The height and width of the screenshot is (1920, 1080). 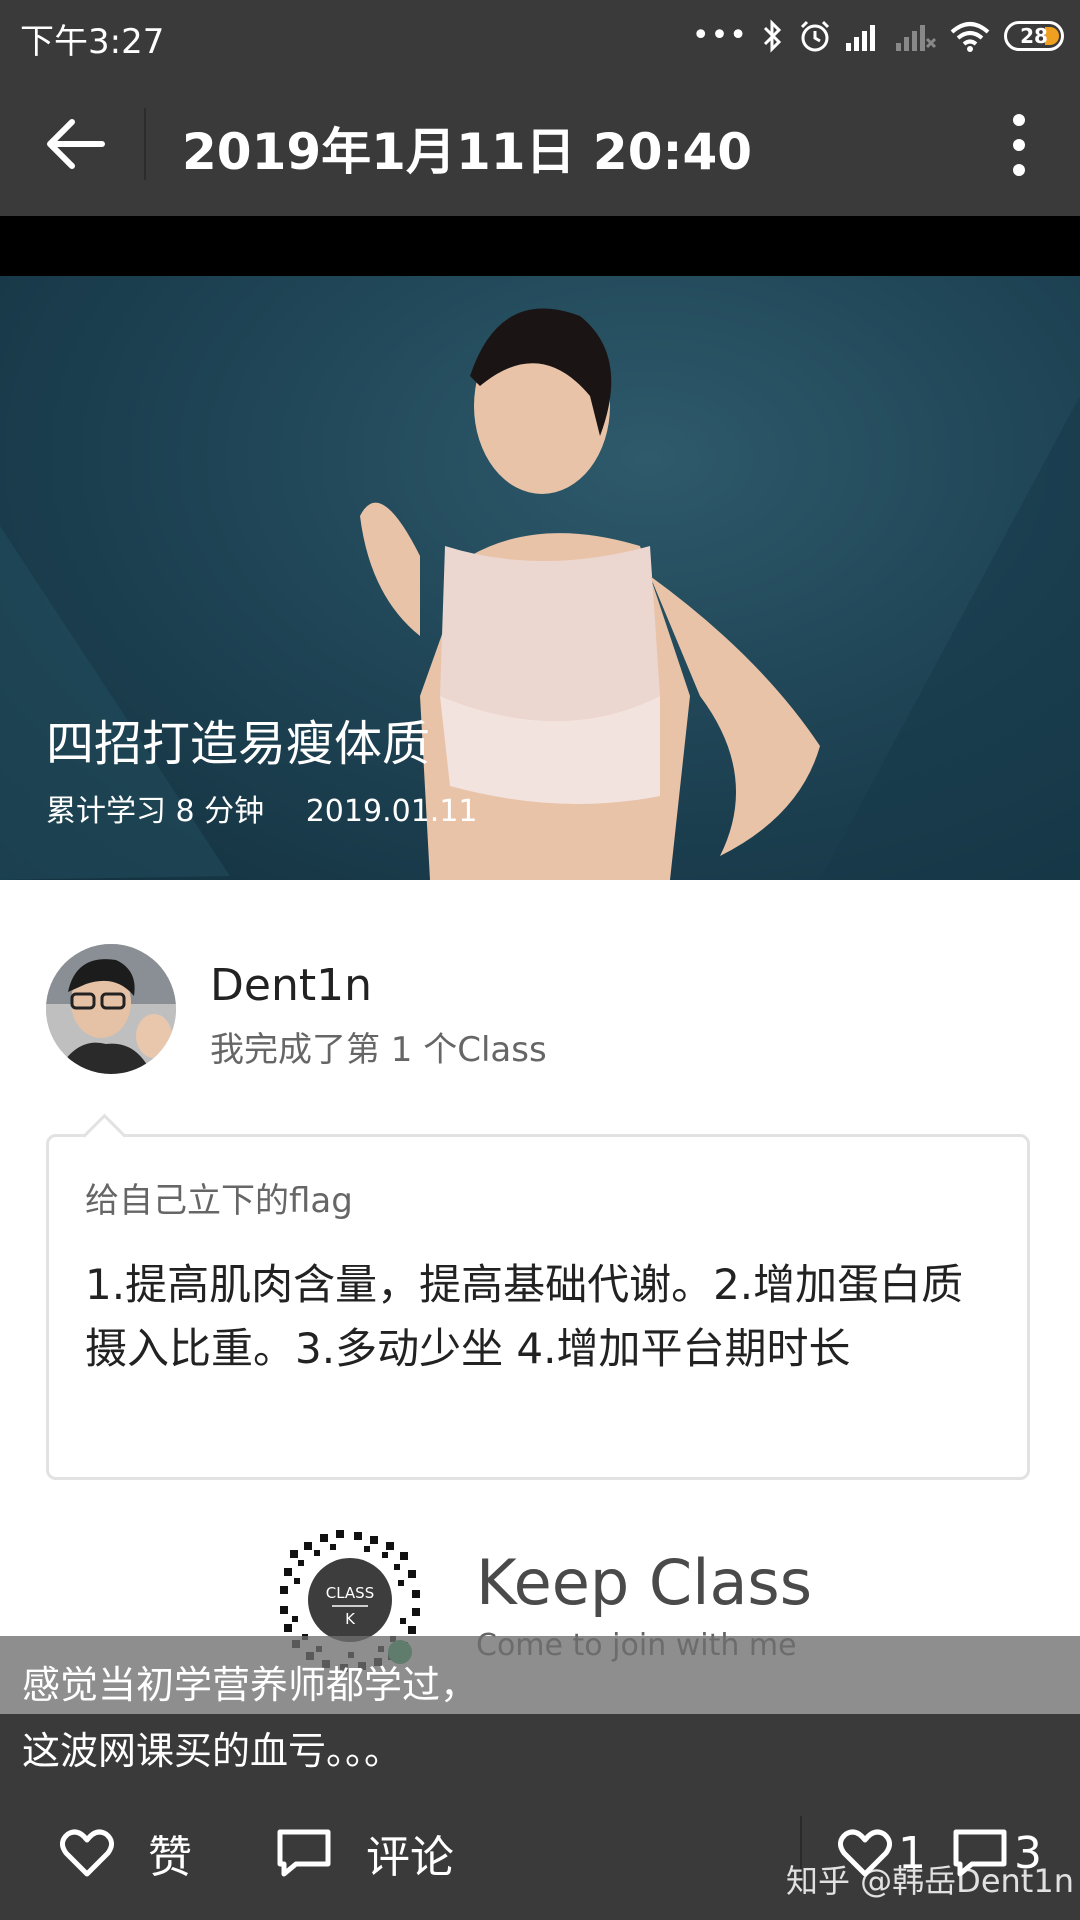 I want to click on comment-icon, so click(x=304, y=1853).